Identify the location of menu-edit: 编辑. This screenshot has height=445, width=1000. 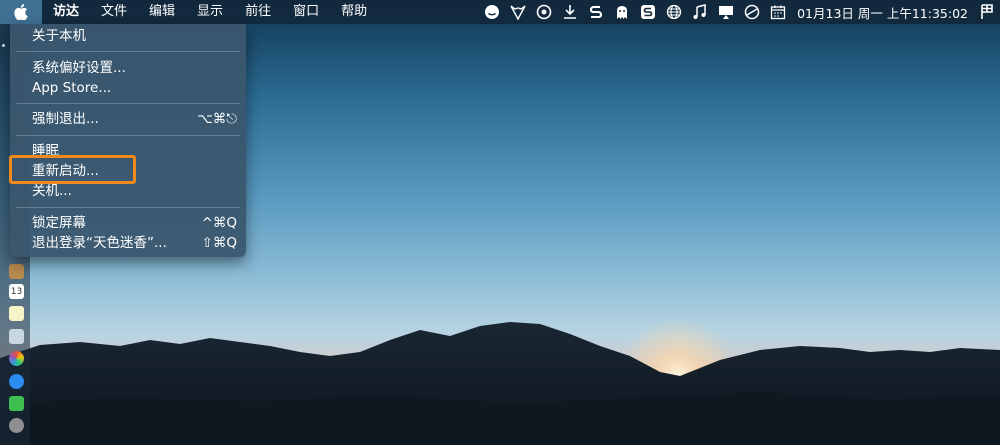
(162, 12).